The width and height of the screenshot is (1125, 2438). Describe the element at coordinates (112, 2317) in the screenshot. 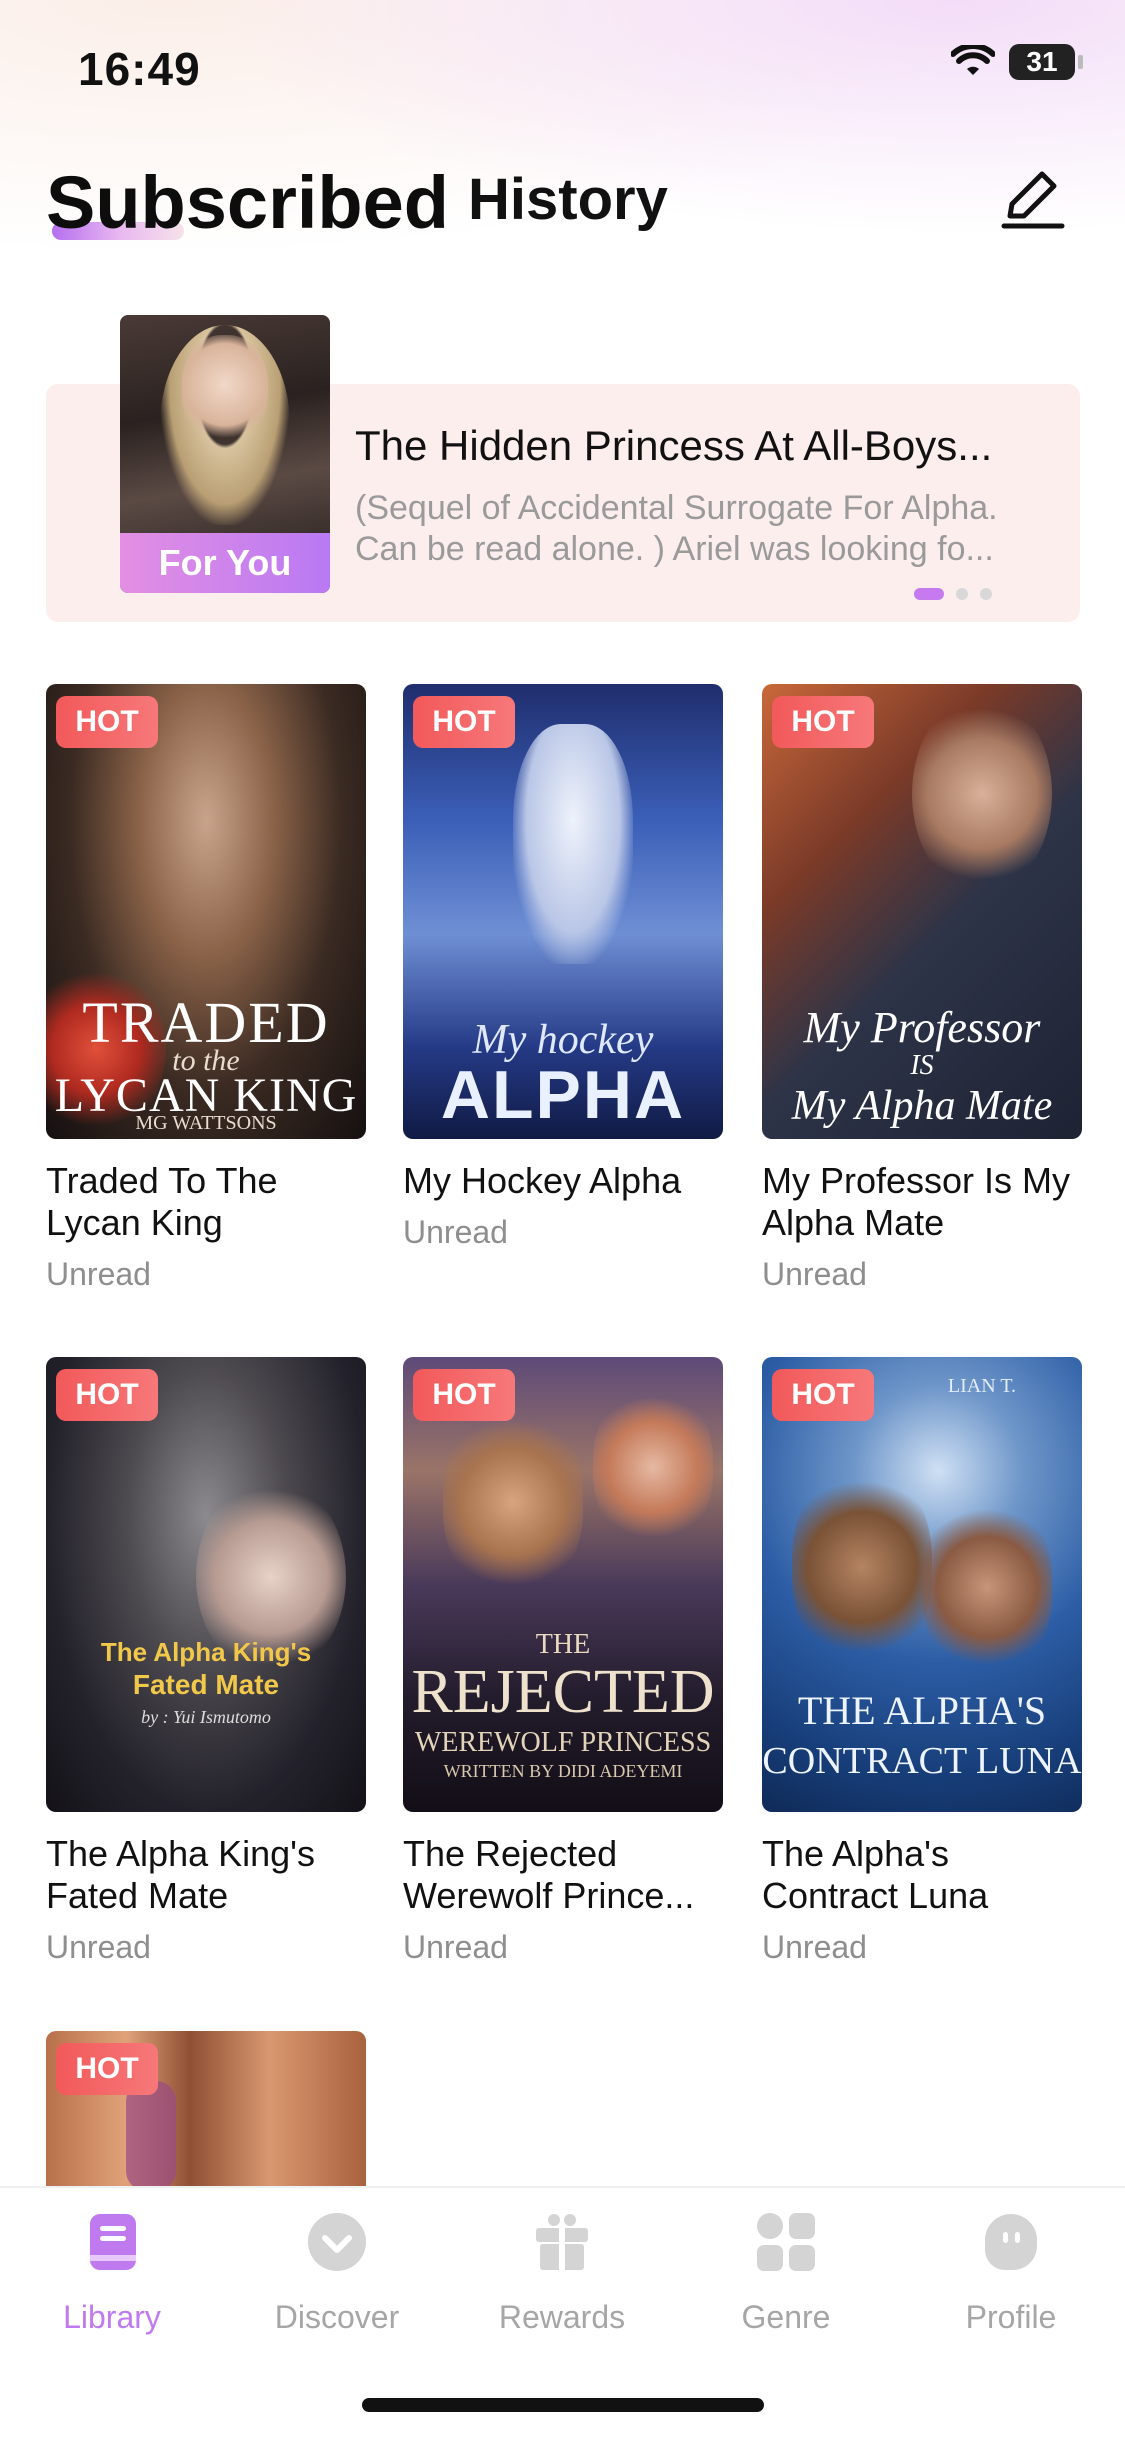

I see `nav-label: Library` at that location.